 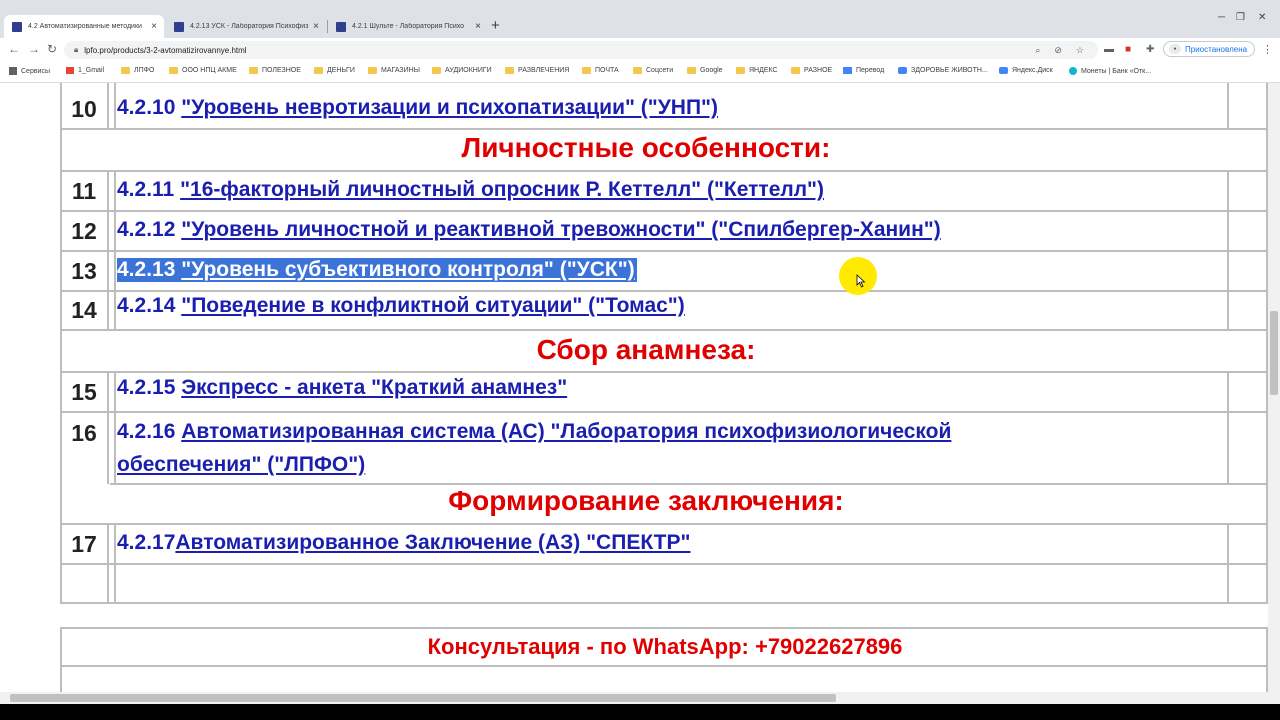 I want to click on bookmark-item: ООО НПЦ АКМЕ, so click(x=203, y=70).